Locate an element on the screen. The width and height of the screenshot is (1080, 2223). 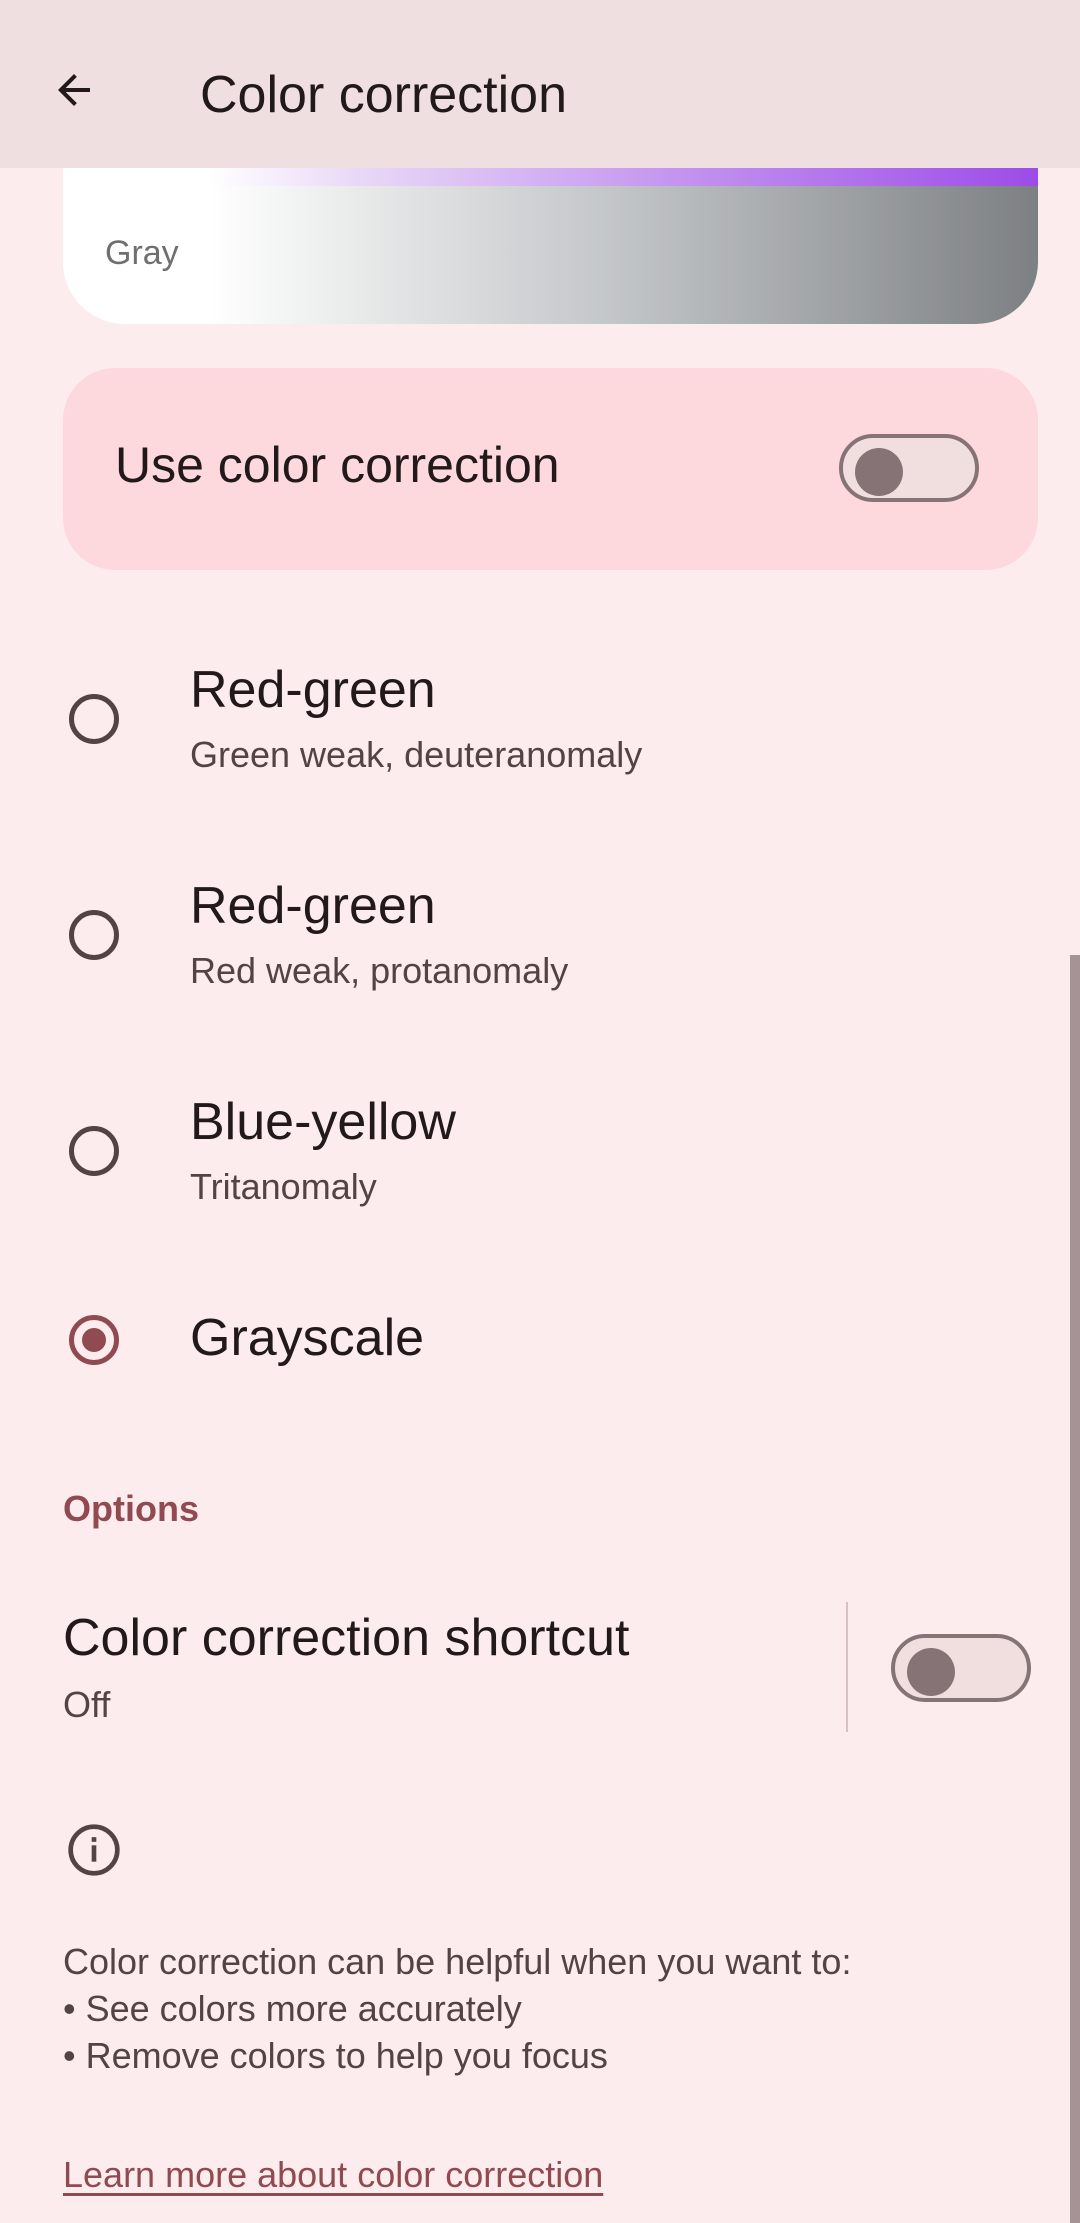
mode-row-deuteranomaly: Red-green Green weak, deuteranomaly is located at coordinates (530, 720).